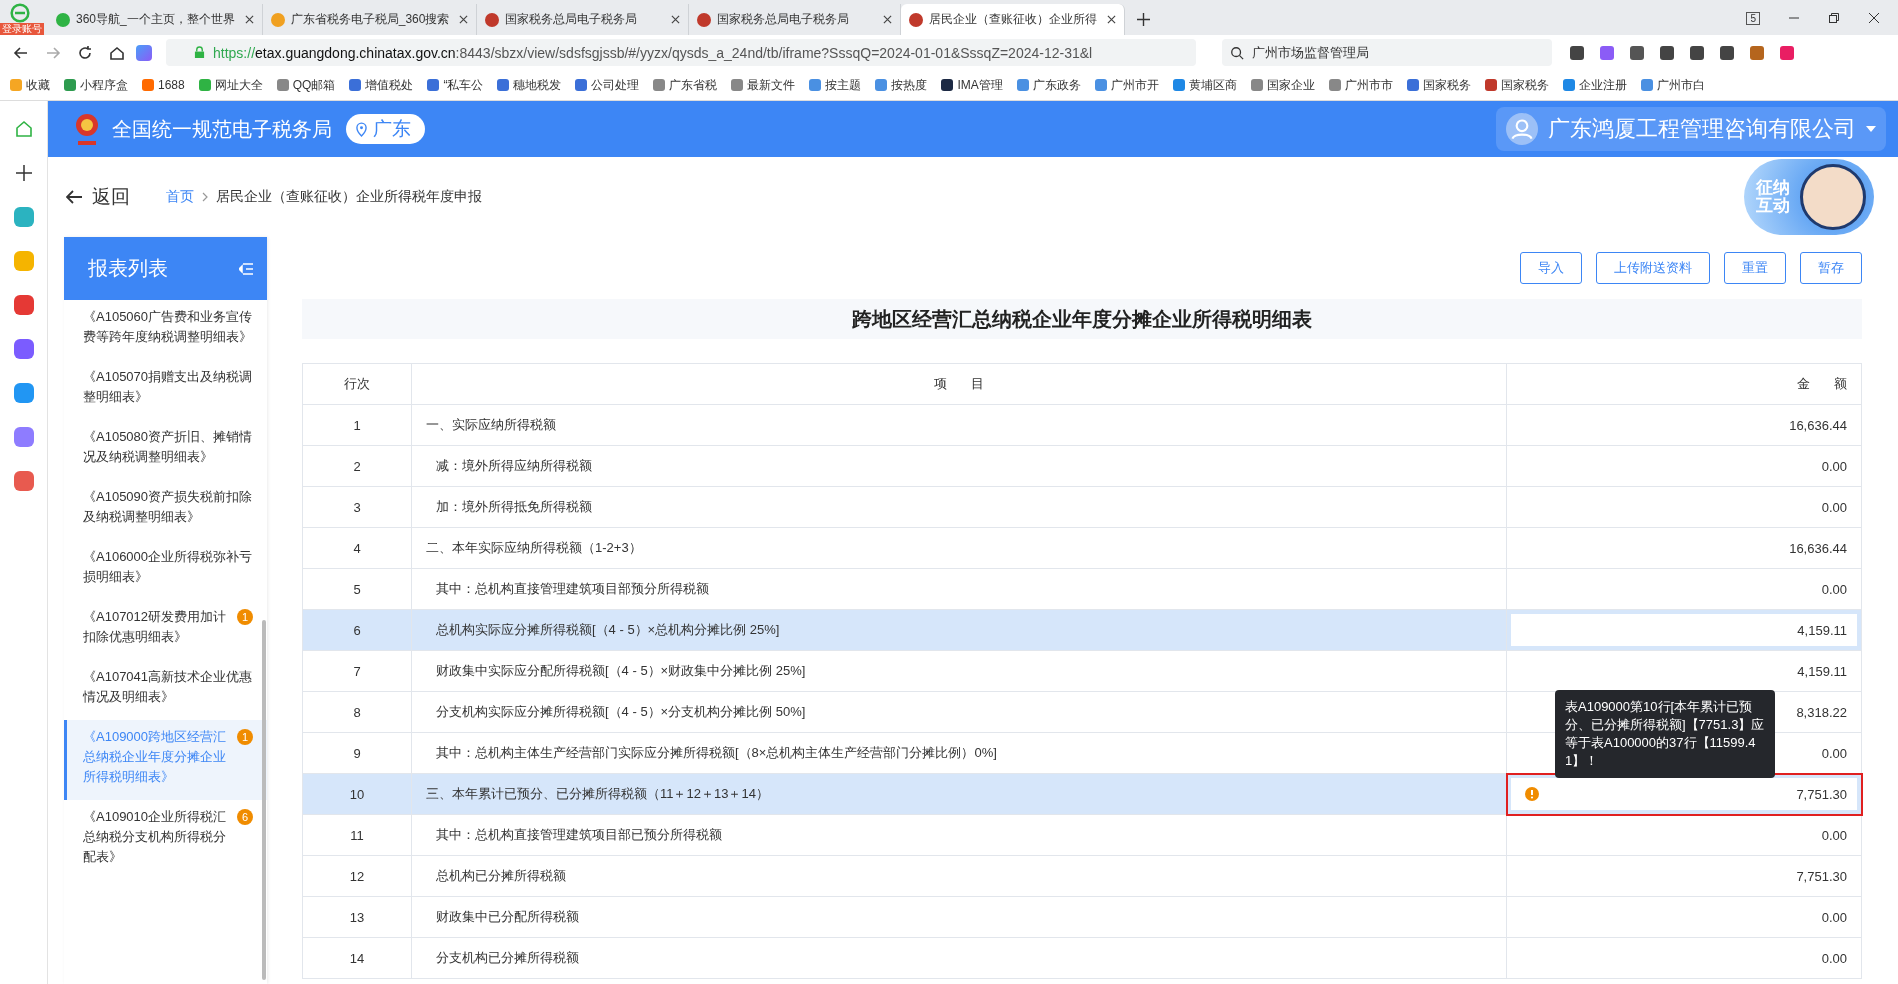 The image size is (1898, 984). Describe the element at coordinates (246, 268) in the screenshot. I see `menu-icon` at that location.